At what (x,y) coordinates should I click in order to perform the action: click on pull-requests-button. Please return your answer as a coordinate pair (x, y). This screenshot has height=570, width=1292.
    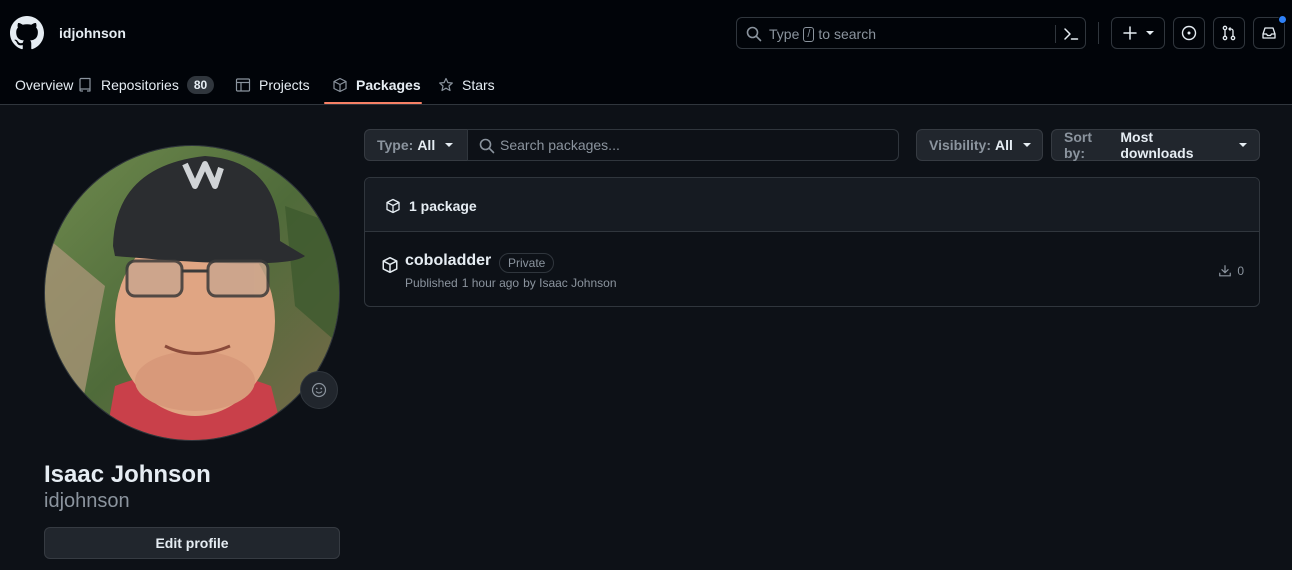
    Looking at the image, I should click on (1229, 33).